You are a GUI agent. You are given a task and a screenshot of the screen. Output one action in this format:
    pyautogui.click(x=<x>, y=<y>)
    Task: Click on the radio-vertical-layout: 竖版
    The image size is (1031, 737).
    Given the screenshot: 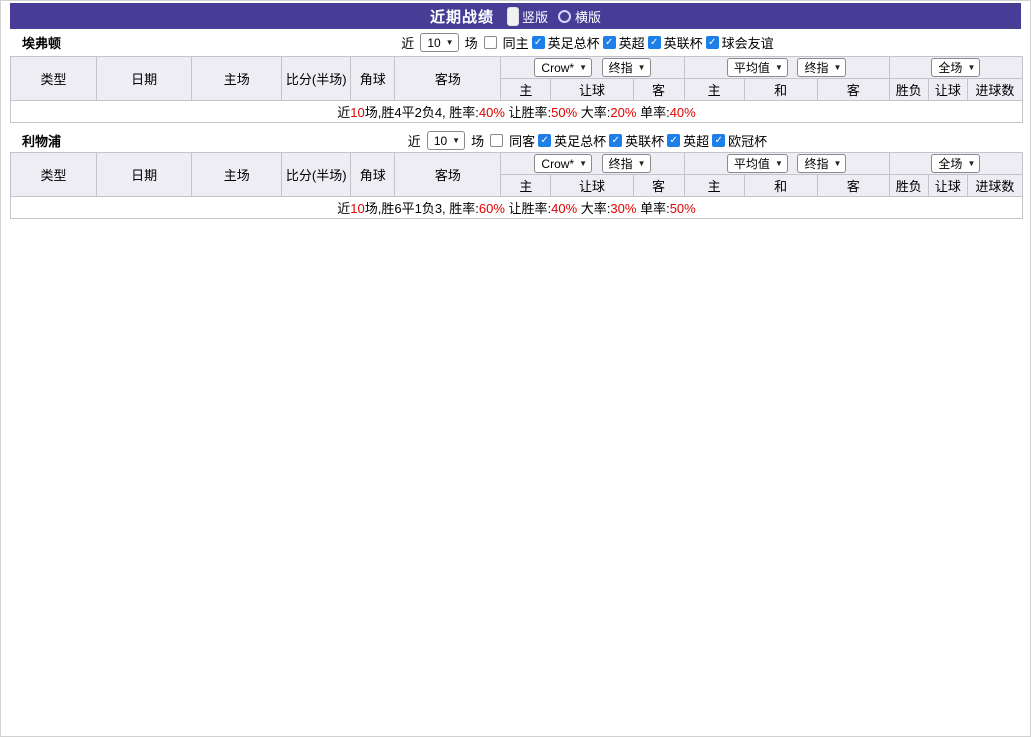 What is the action you would take?
    pyautogui.click(x=526, y=16)
    